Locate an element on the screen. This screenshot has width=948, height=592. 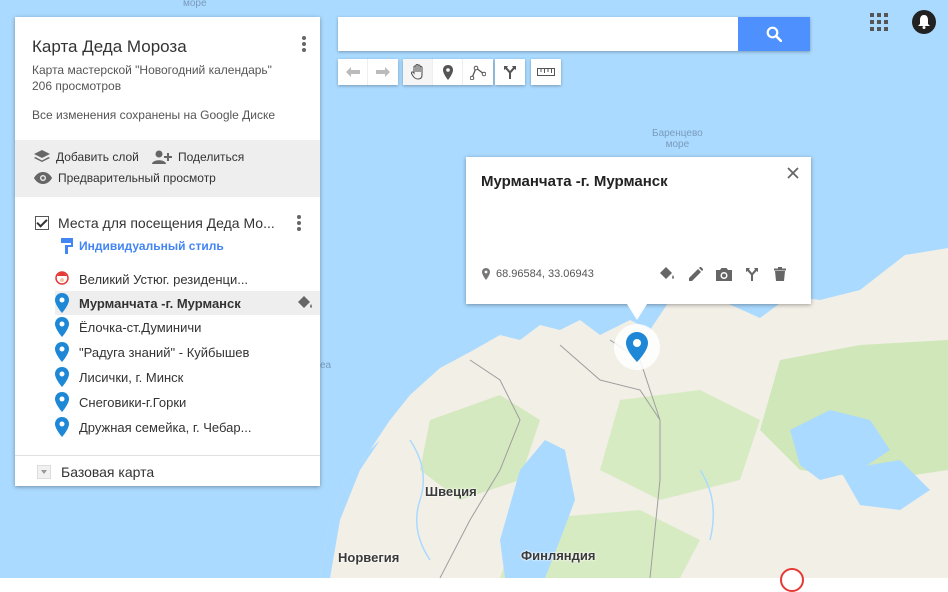
marker-icon is located at coordinates (447, 72).